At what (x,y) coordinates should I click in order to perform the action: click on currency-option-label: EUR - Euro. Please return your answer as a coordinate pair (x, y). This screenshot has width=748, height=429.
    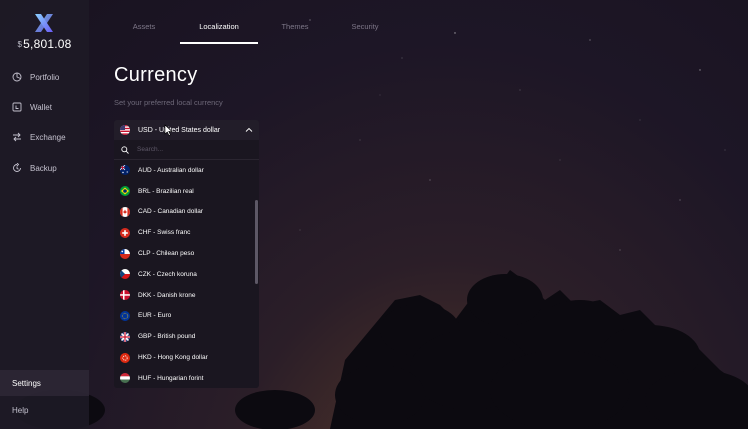
    Looking at the image, I should click on (155, 316).